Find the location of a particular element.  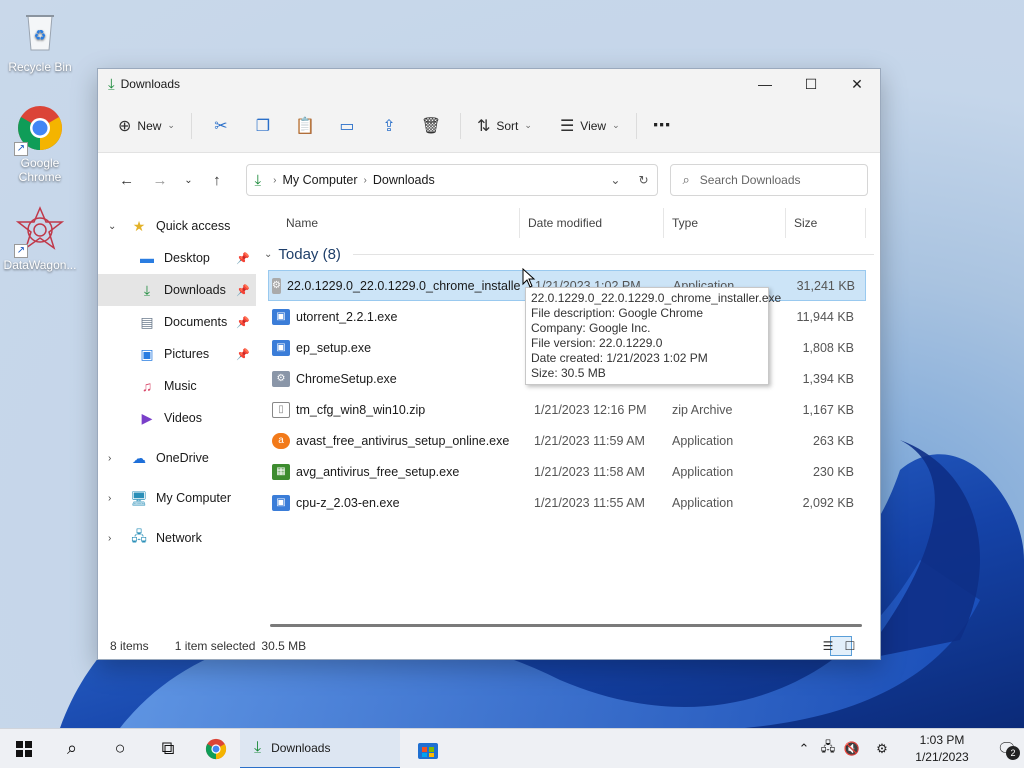

minimize-button: — is located at coordinates (765, 84).